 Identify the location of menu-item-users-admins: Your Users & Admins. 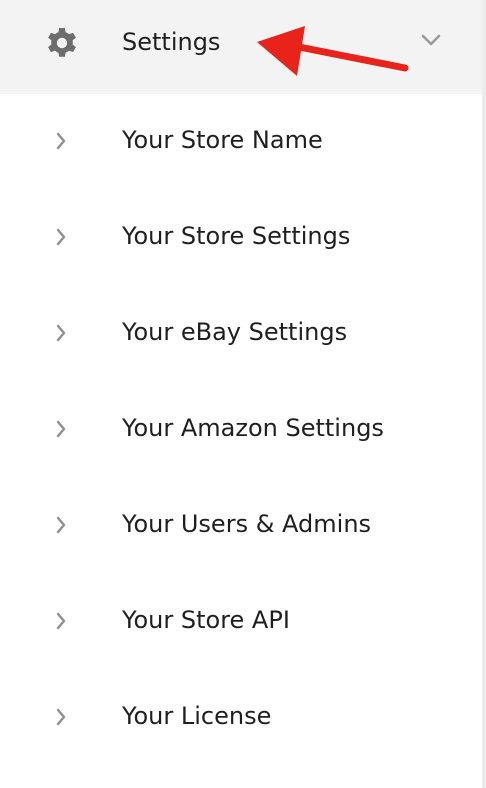
(241, 526).